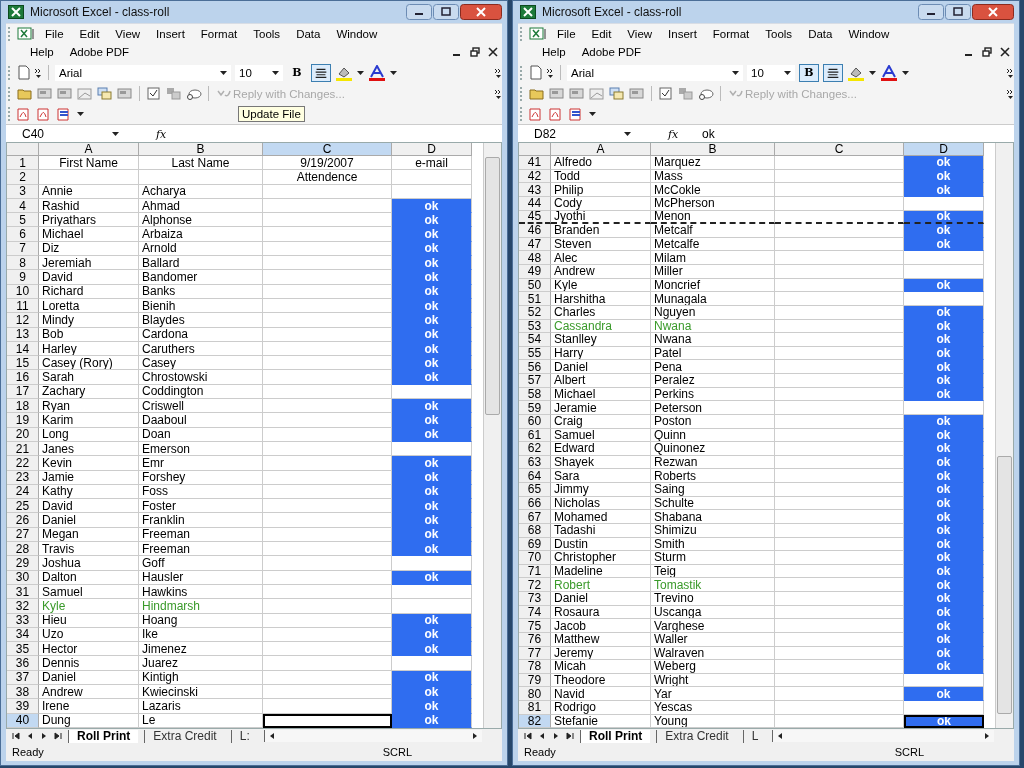  What do you see at coordinates (617, 93) in the screenshot?
I see `windows-icon` at bounding box center [617, 93].